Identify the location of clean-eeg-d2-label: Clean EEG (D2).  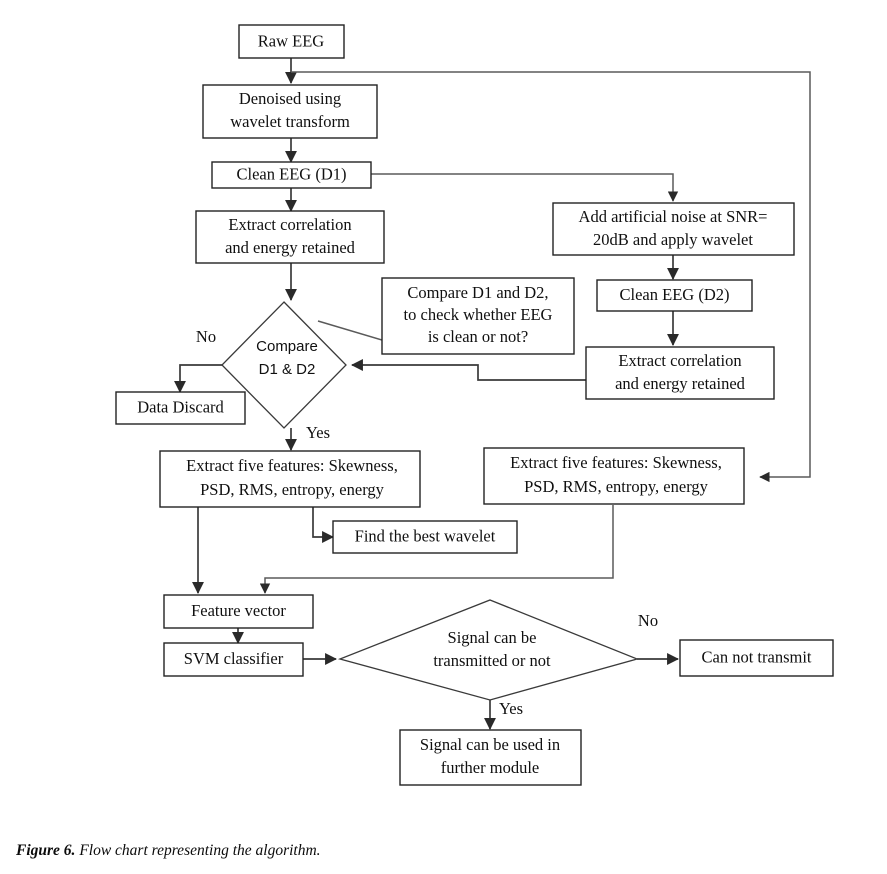
(675, 294).